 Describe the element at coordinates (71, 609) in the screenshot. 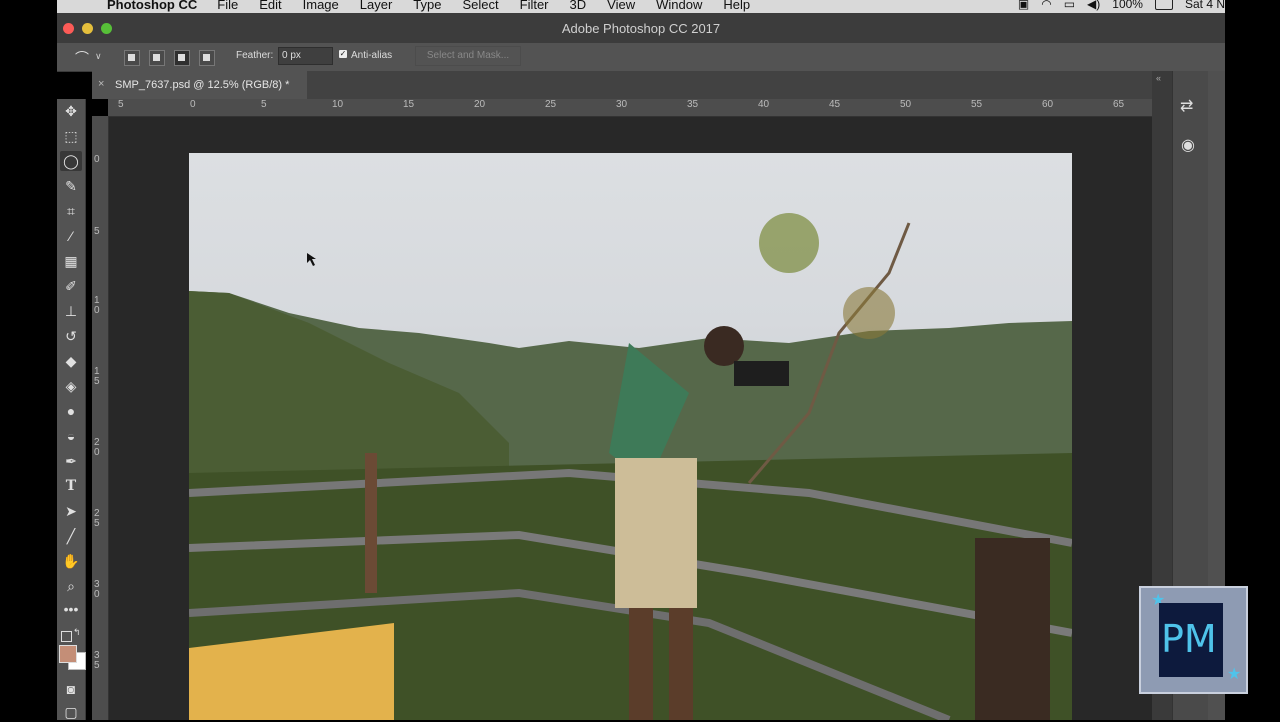

I see `more-tools-icon: •••` at that location.